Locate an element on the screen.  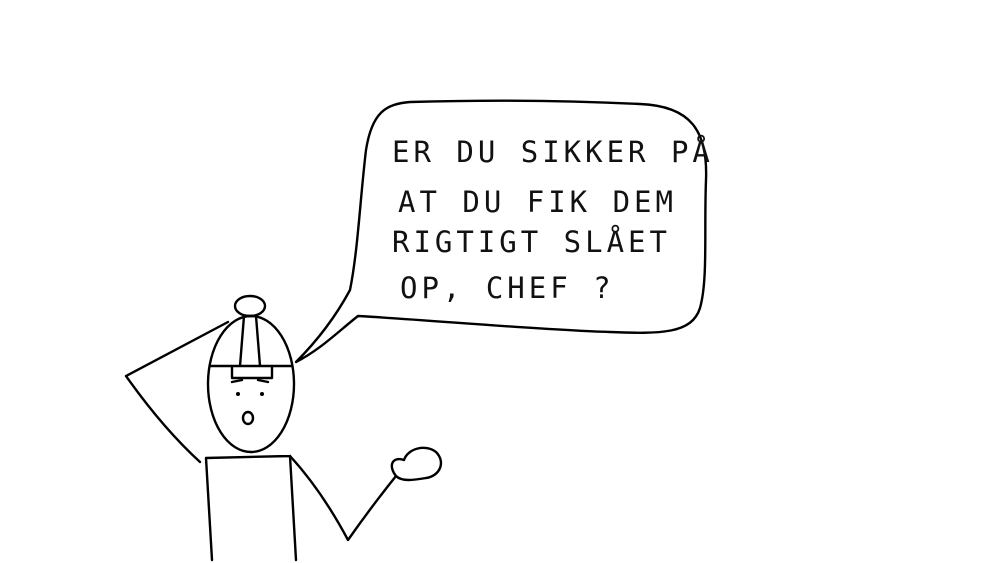
speech-line-4: OP, CHEF ? is located at coordinates (507, 288).